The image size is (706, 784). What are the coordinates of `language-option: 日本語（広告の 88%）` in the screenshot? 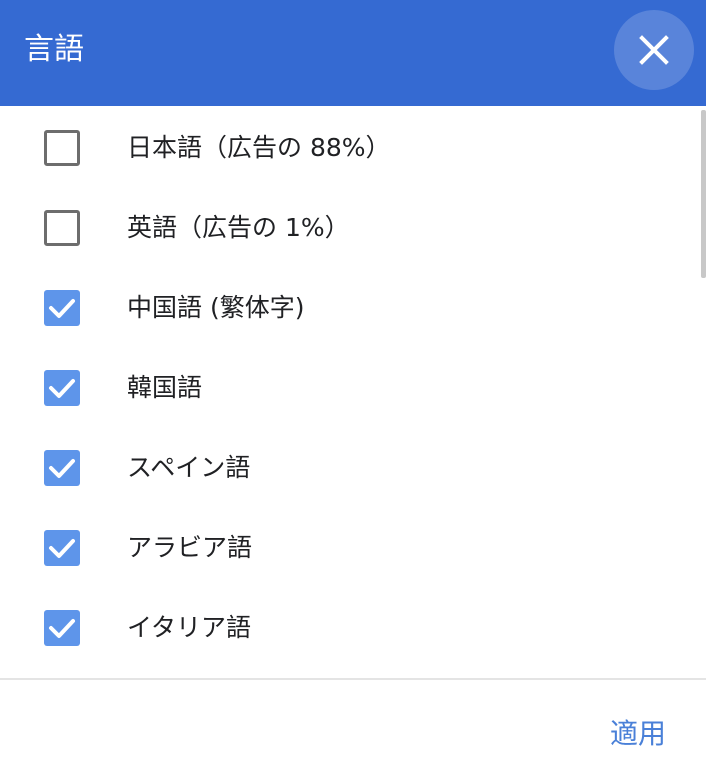 It's located at (350, 148).